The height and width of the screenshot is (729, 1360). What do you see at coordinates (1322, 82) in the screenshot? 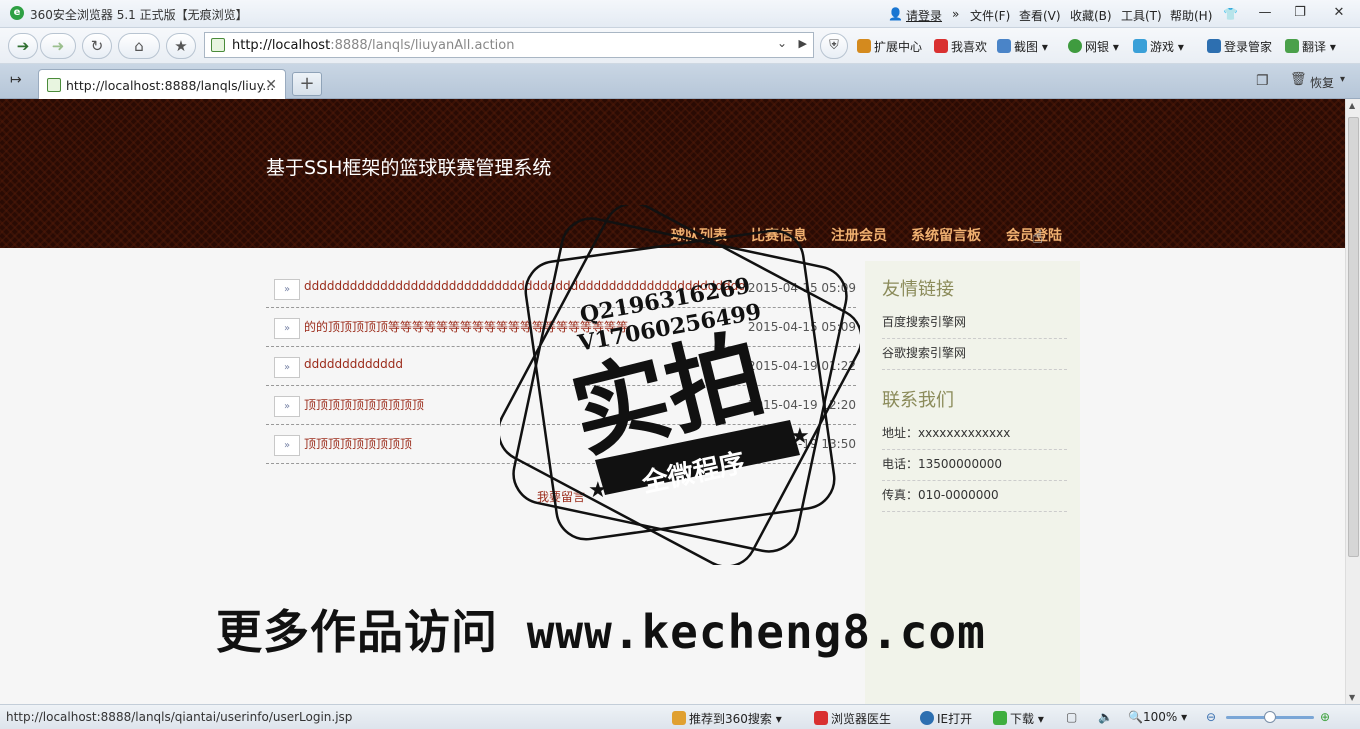
I see `restore-tabs-label: 恢复` at bounding box center [1322, 82].